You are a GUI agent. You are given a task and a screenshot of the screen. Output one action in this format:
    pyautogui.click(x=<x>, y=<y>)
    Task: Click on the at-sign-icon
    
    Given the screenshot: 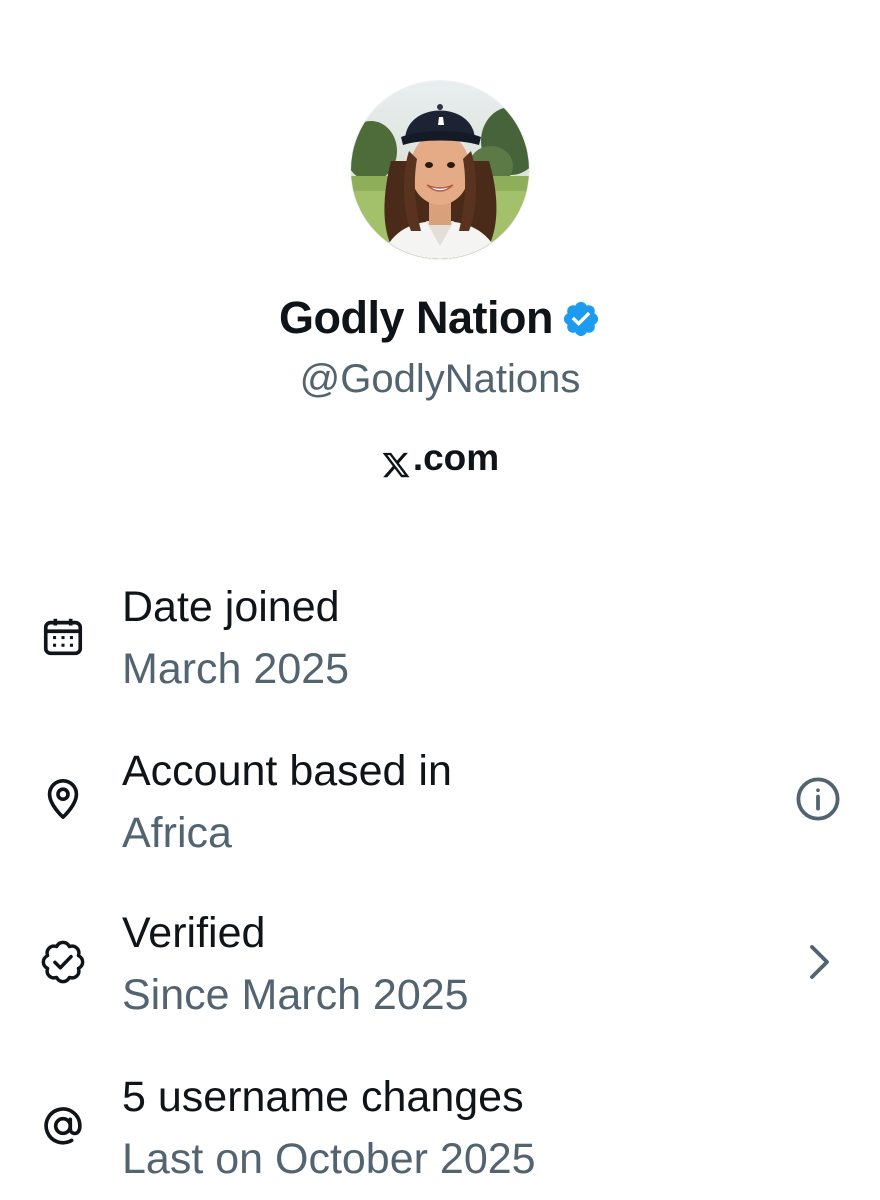 What is the action you would take?
    pyautogui.click(x=63, y=1126)
    